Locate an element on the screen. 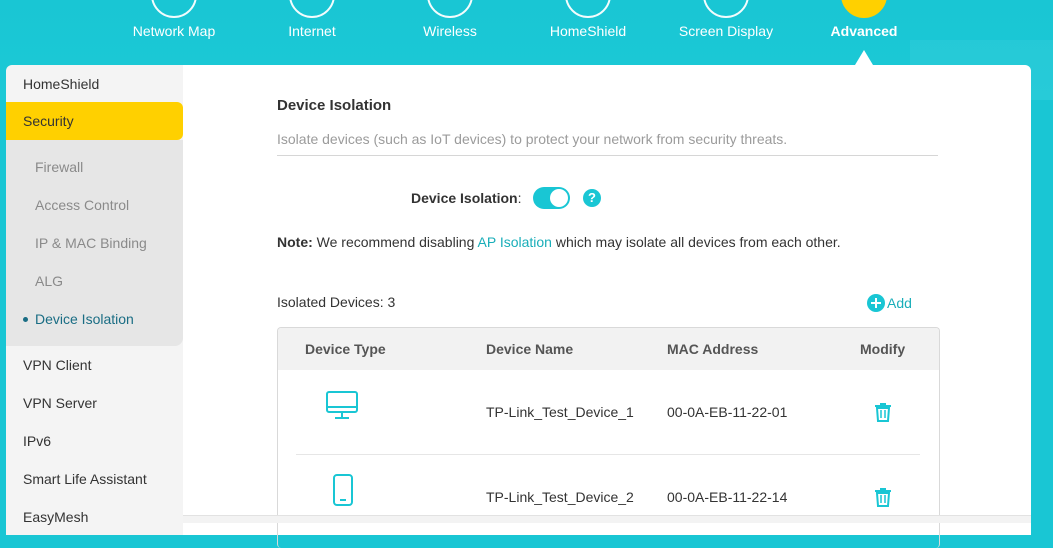  nav-network-map: Network Map is located at coordinates (174, 30).